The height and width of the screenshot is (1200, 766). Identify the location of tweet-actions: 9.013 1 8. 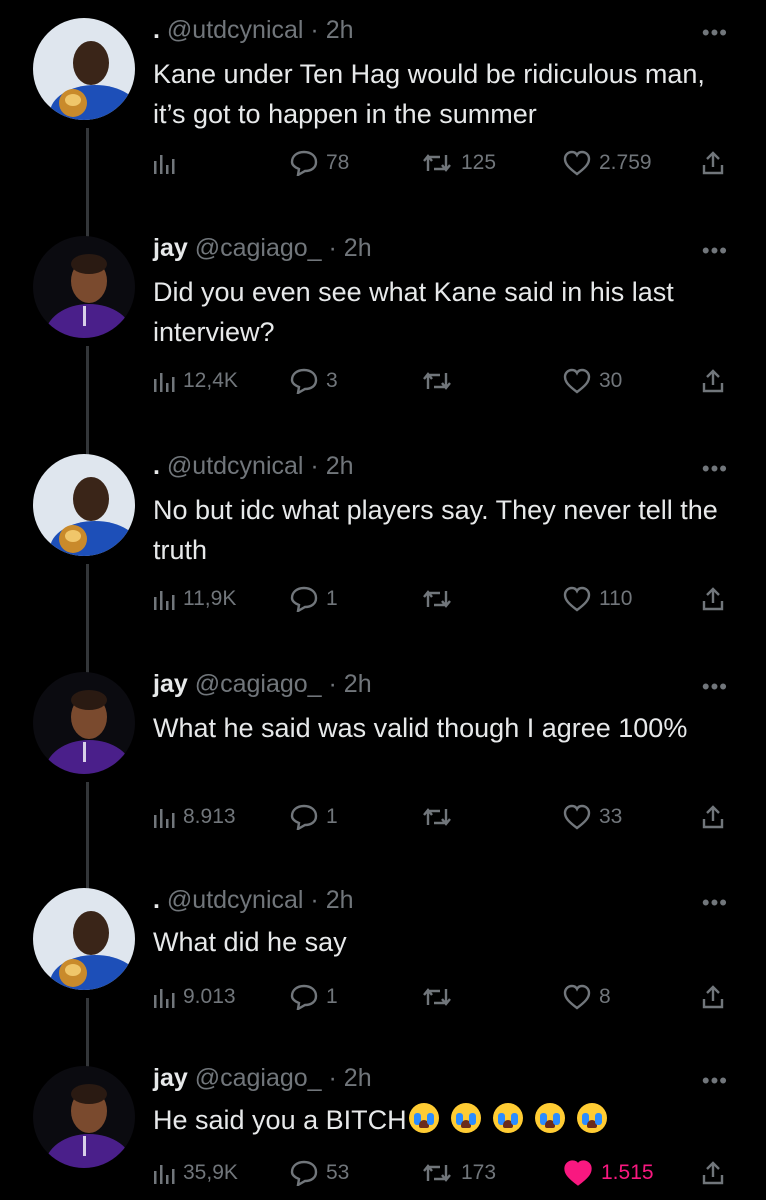
(440, 997).